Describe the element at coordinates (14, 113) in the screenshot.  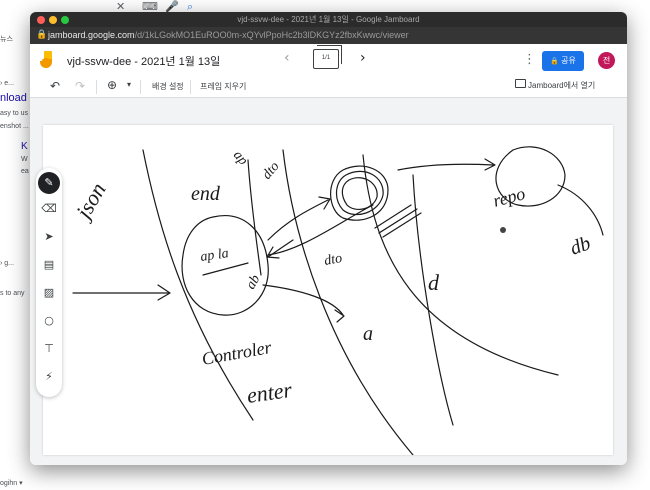
I see `bg-snippet: asy to us` at that location.